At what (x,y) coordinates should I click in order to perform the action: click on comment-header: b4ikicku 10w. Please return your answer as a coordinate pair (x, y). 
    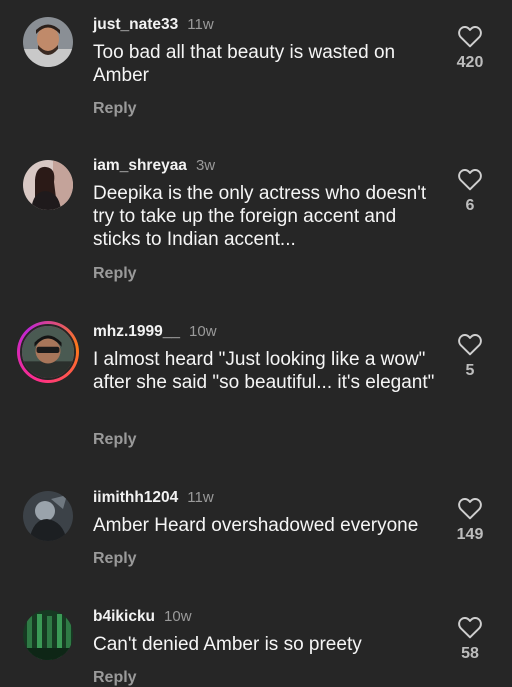
    Looking at the image, I should click on (142, 617).